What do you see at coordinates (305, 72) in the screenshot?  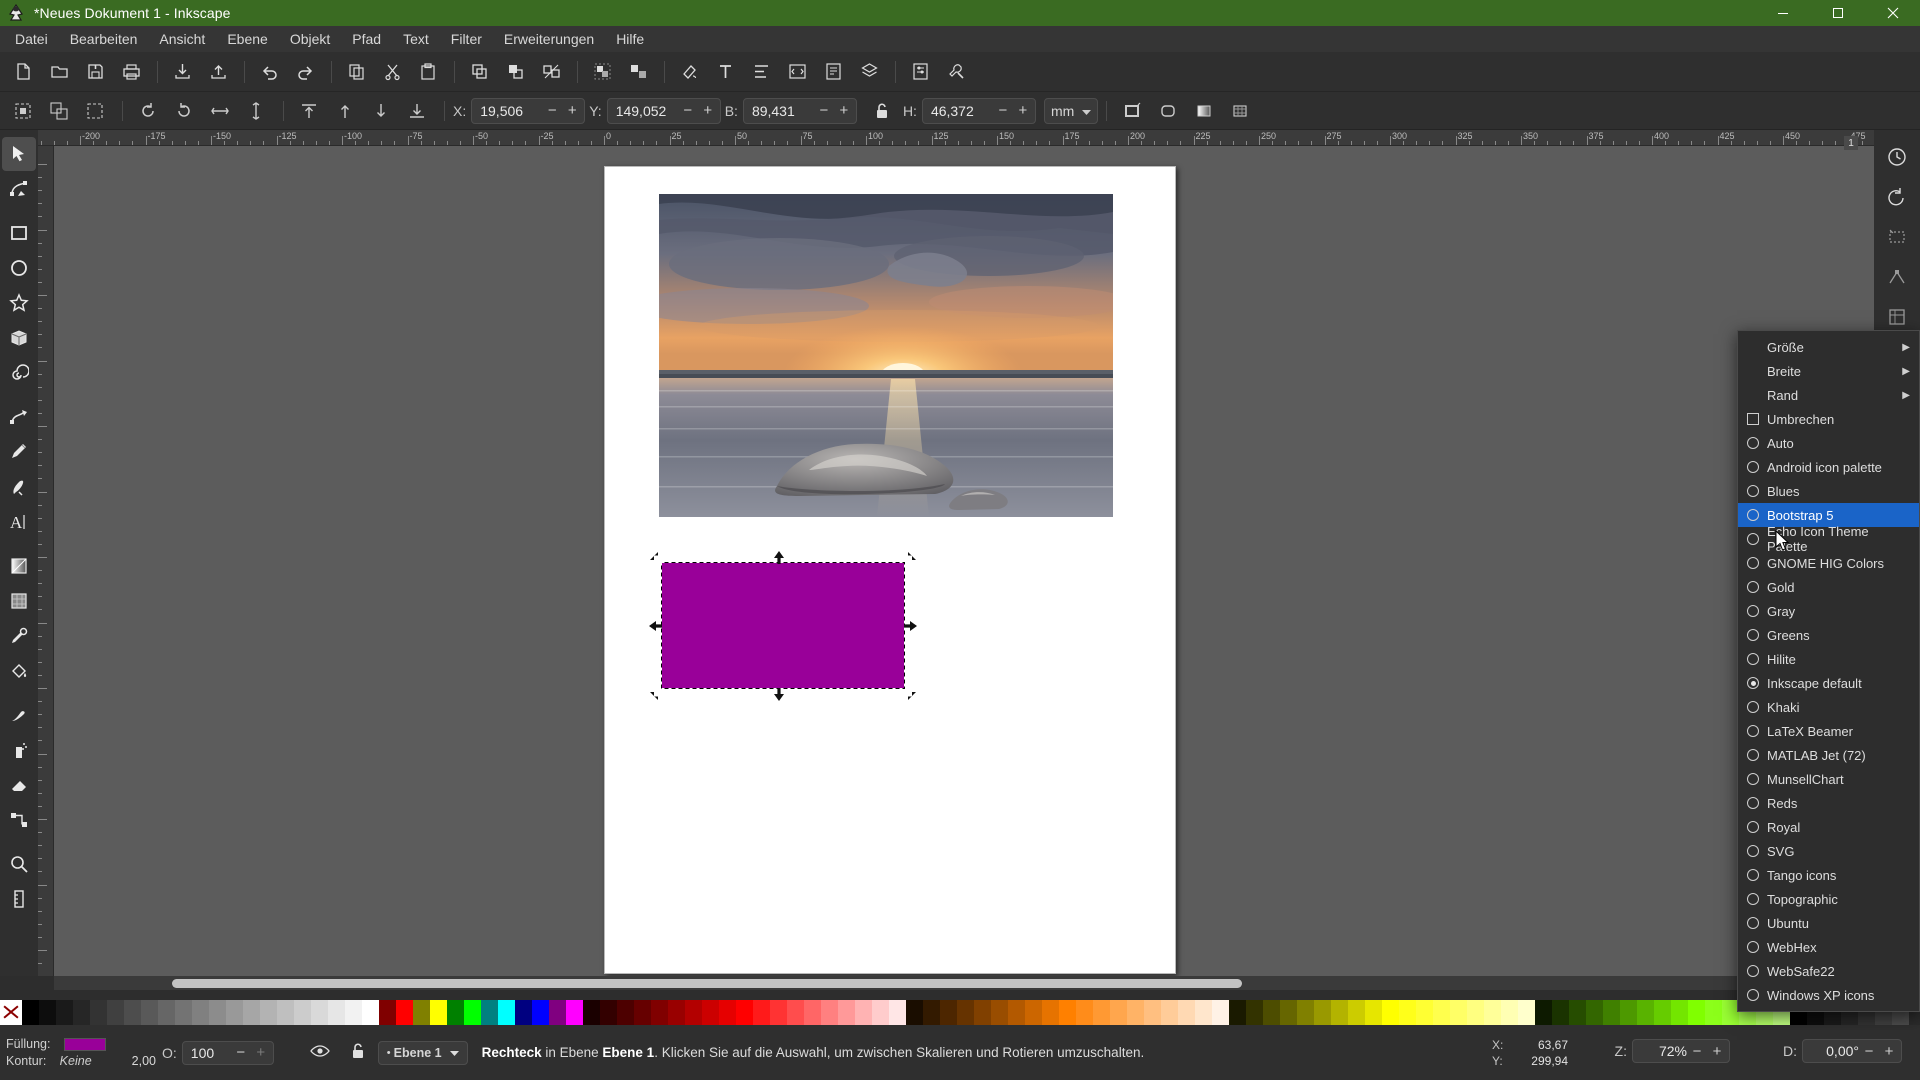 I see `redo-icon` at bounding box center [305, 72].